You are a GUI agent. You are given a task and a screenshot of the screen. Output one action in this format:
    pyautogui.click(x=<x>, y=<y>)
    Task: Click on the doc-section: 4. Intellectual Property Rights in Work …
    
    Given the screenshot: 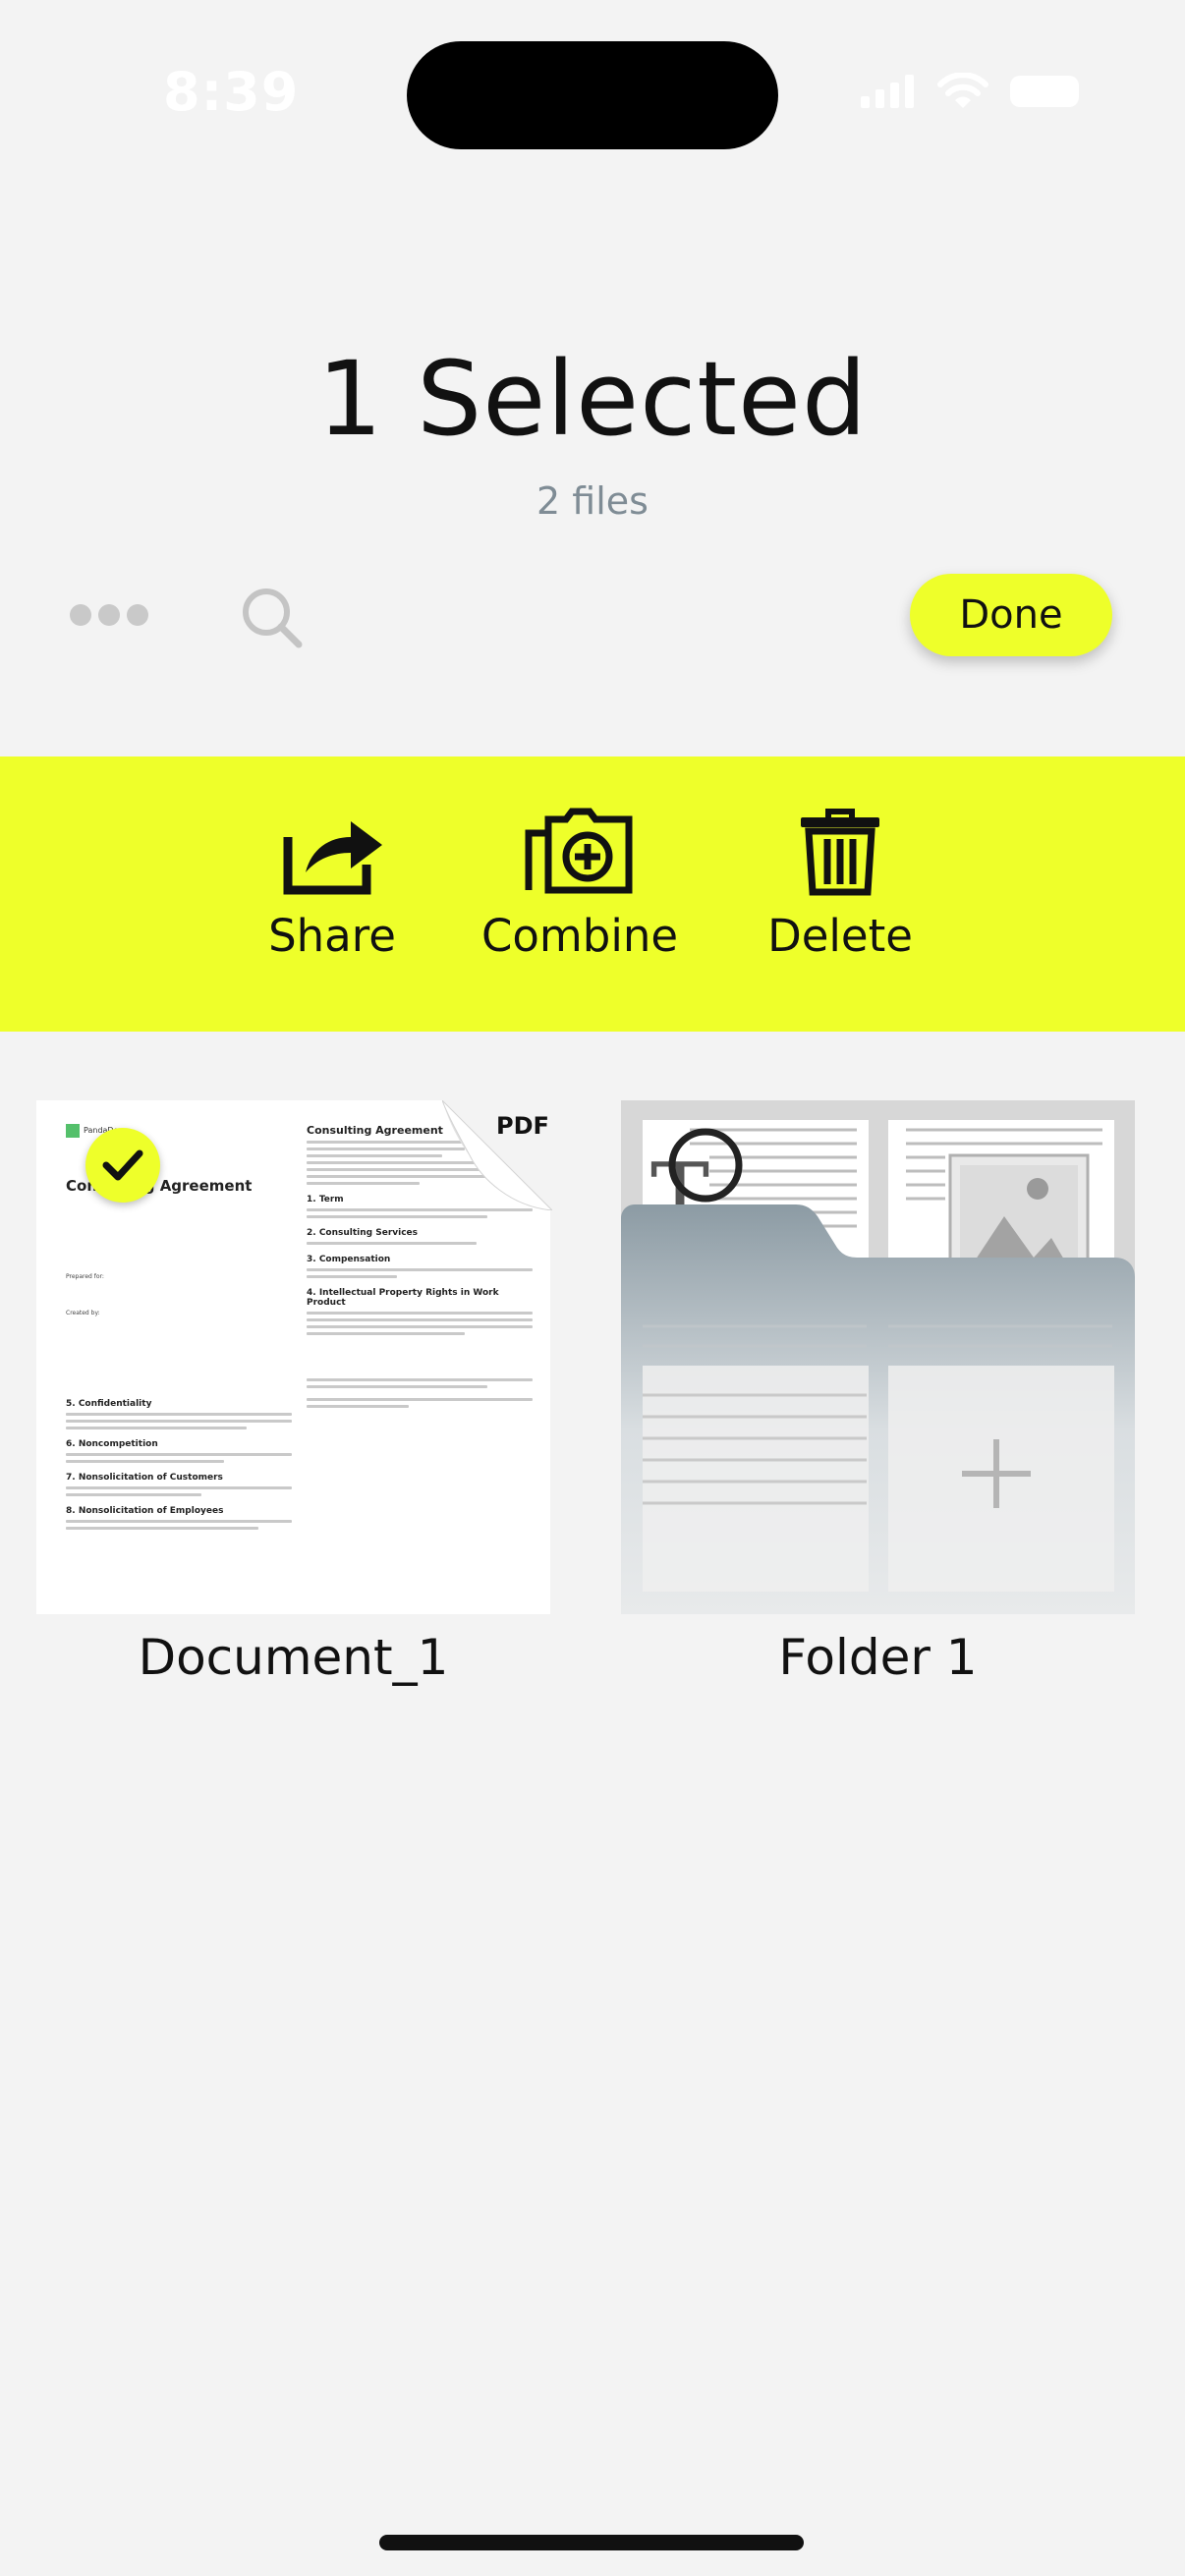 What is the action you would take?
    pyautogui.click(x=403, y=1298)
    